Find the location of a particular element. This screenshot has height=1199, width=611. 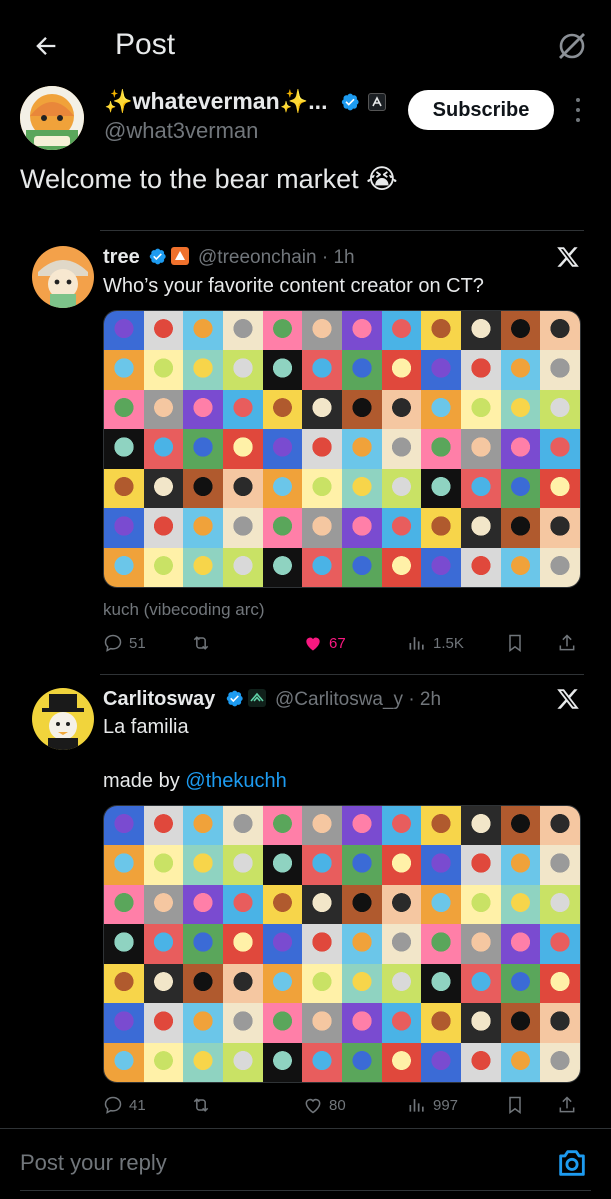

camera-button is located at coordinates (572, 1163).